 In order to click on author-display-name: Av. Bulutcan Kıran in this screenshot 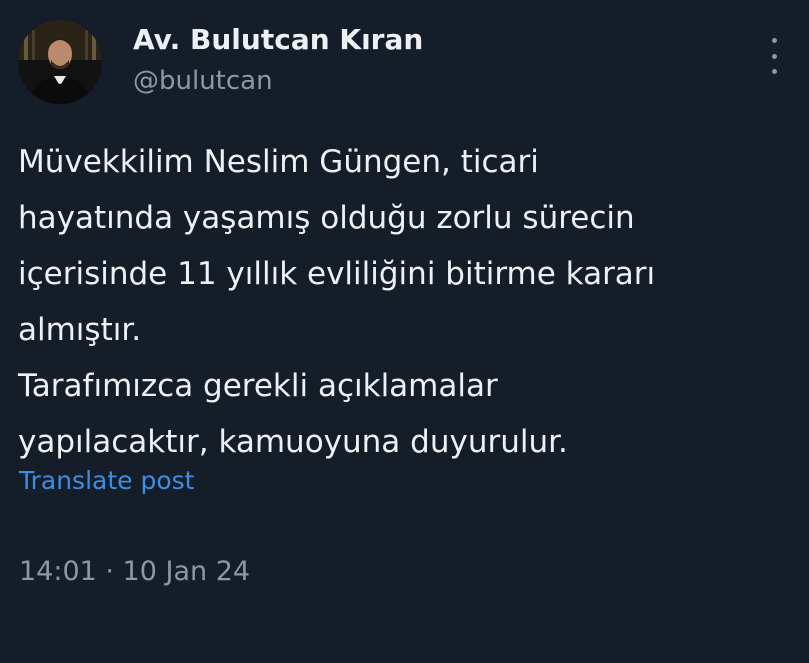, I will do `click(278, 39)`.